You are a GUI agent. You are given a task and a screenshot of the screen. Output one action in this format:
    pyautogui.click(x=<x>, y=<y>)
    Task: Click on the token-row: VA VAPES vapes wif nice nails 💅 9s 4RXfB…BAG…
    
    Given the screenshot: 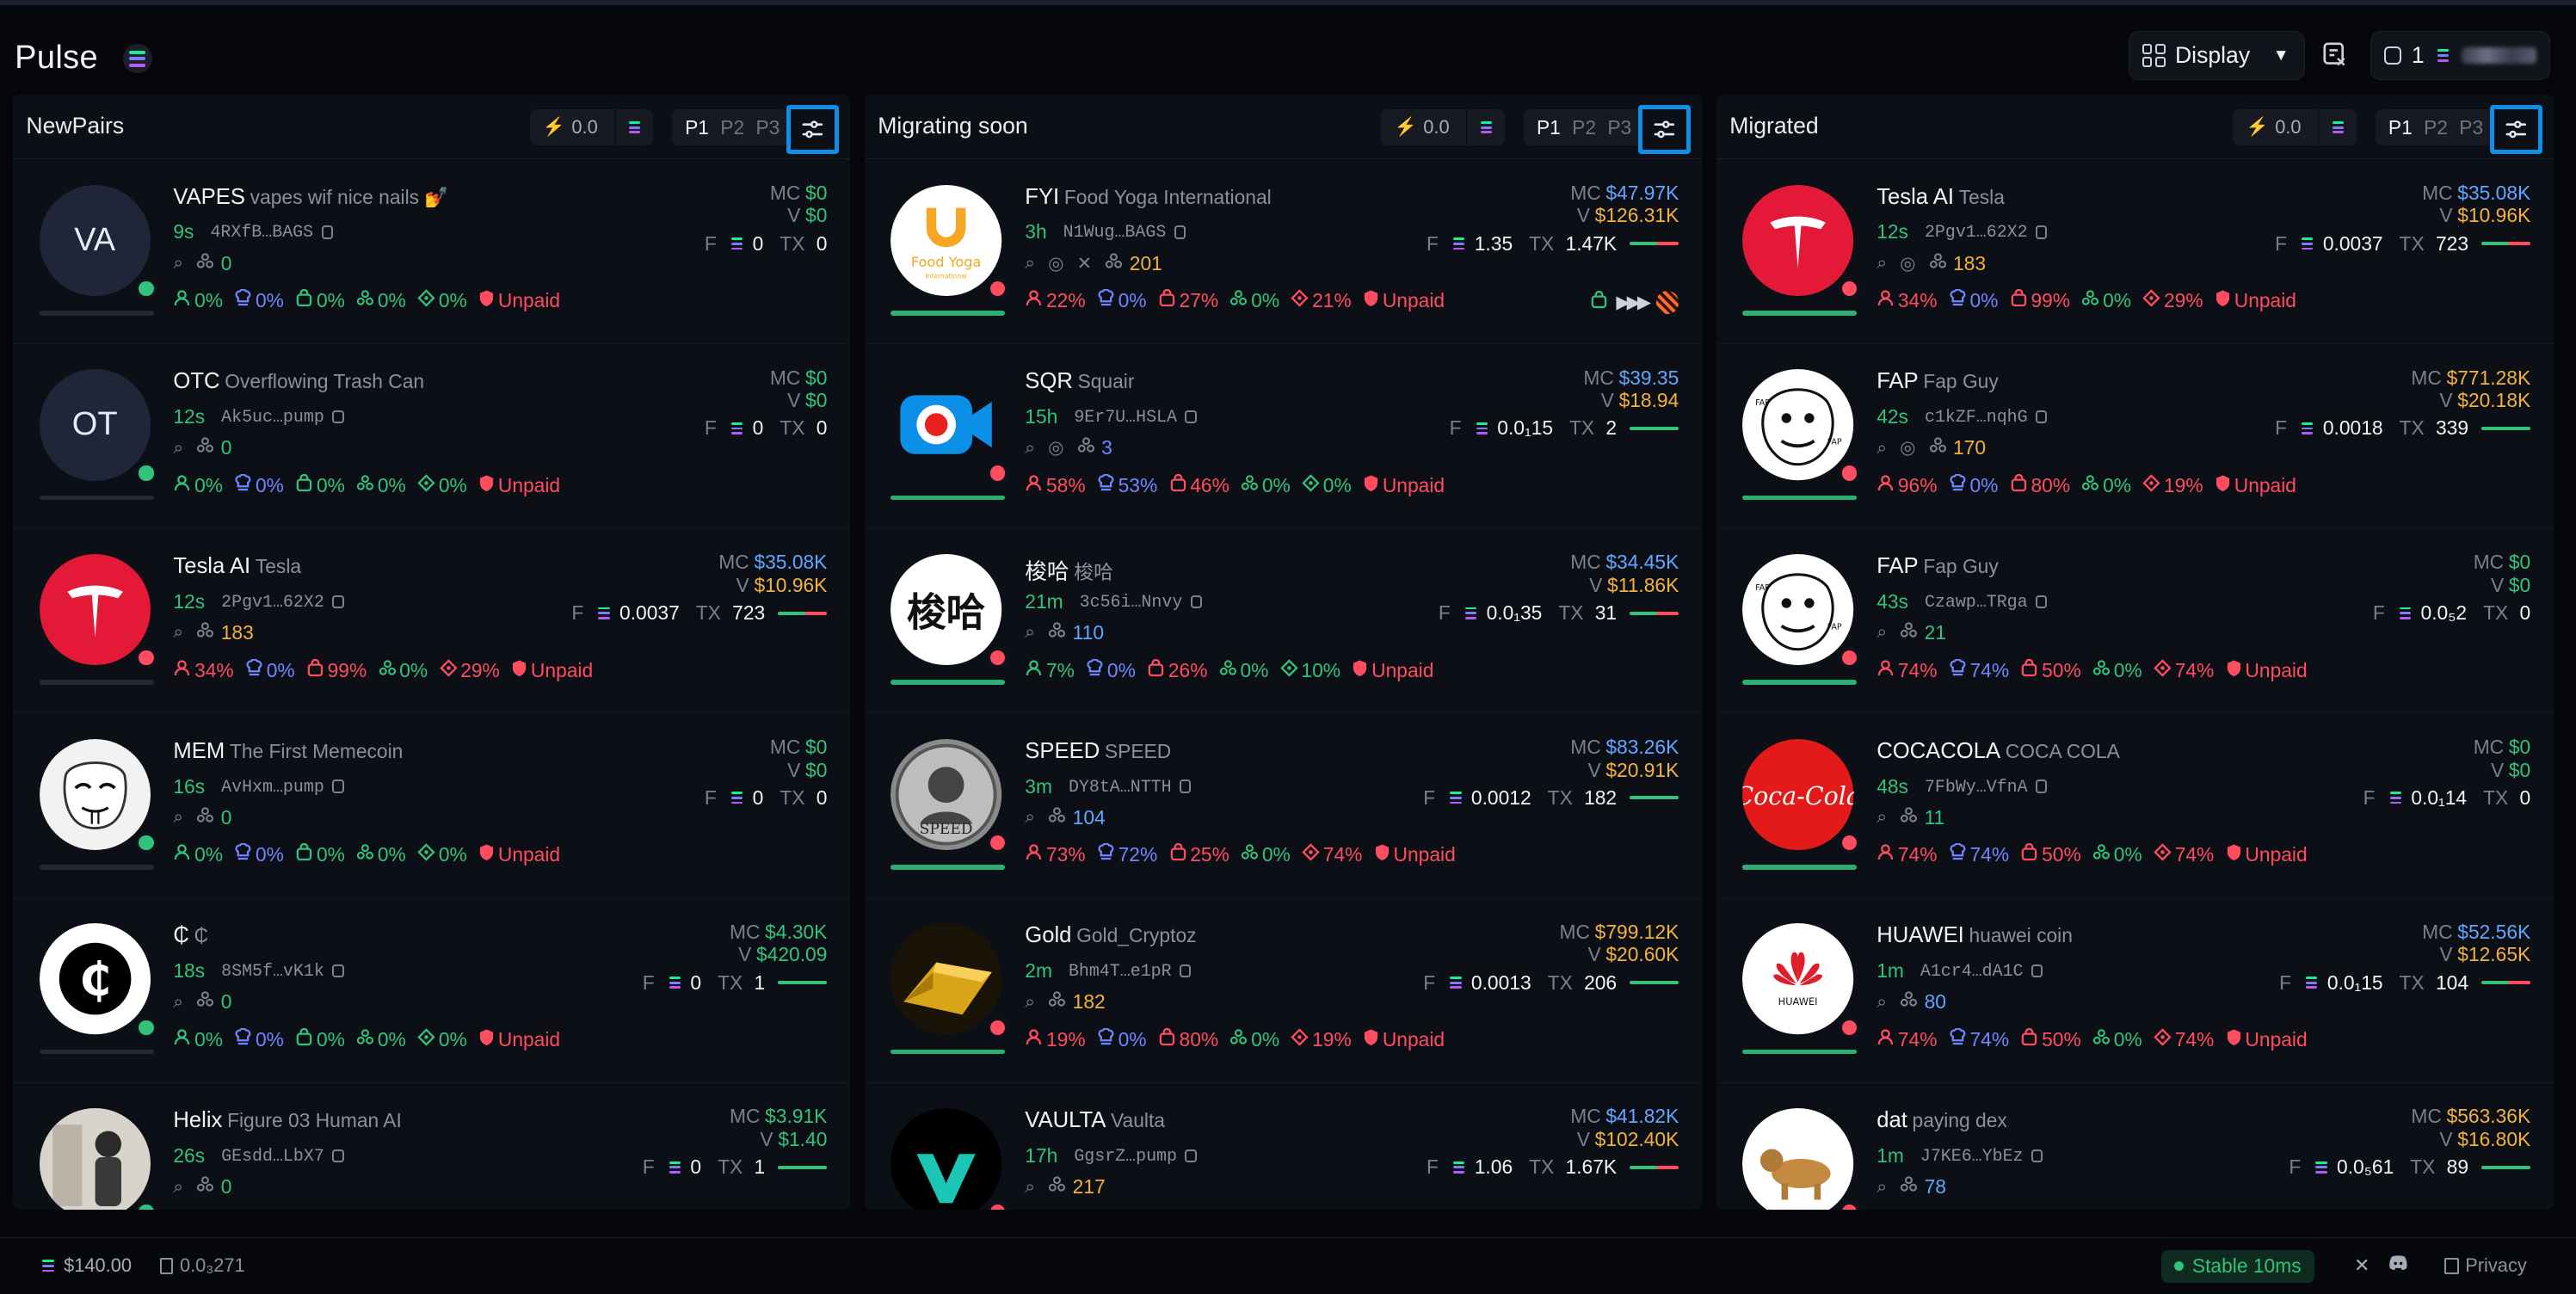 What is the action you would take?
    pyautogui.click(x=432, y=251)
    